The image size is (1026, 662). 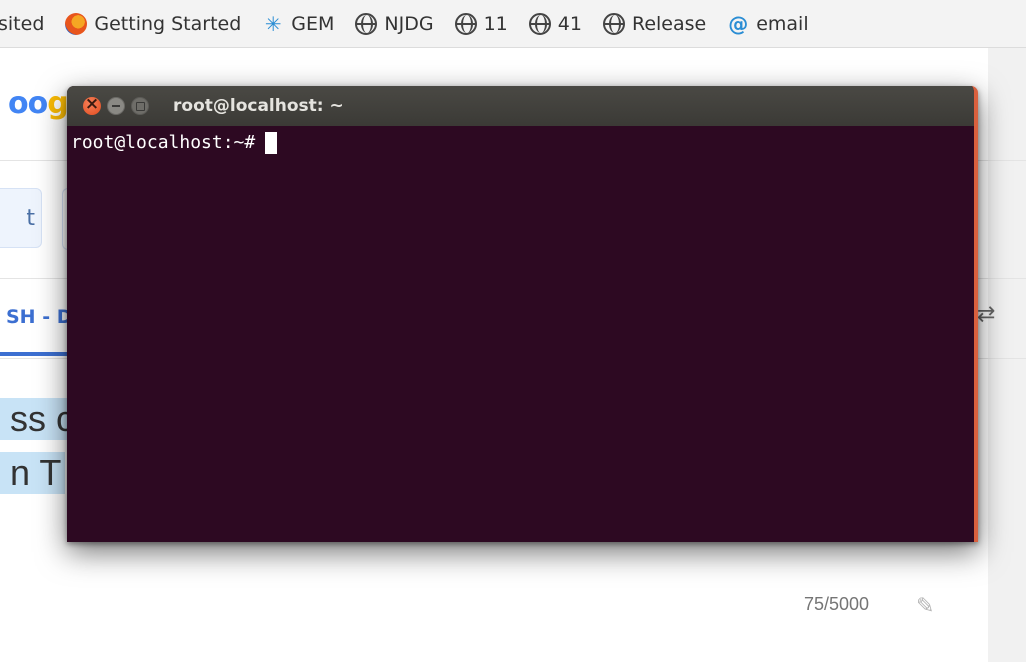 I want to click on edit-pencil-icon: ✎, so click(x=925, y=606).